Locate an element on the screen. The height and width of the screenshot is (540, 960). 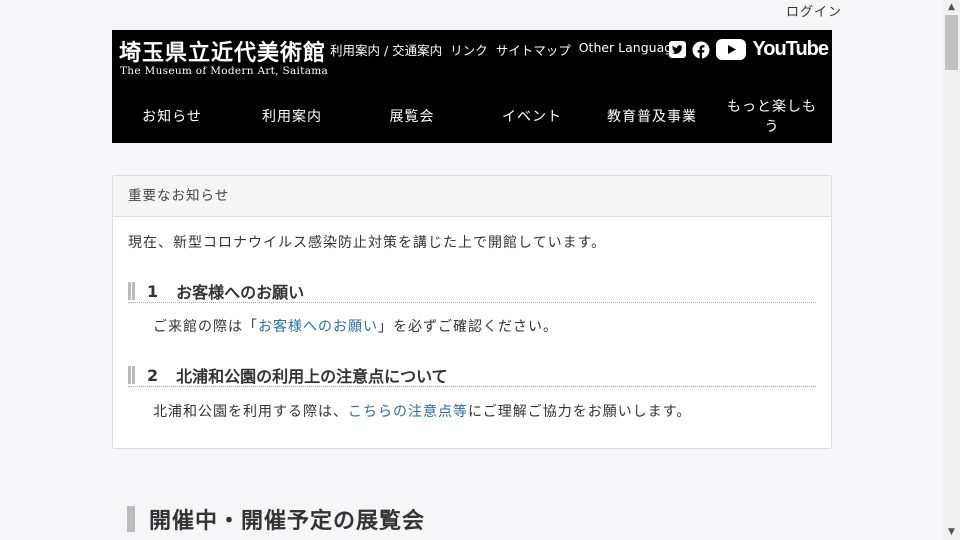
social-links: YouTube is located at coordinates (749, 49).